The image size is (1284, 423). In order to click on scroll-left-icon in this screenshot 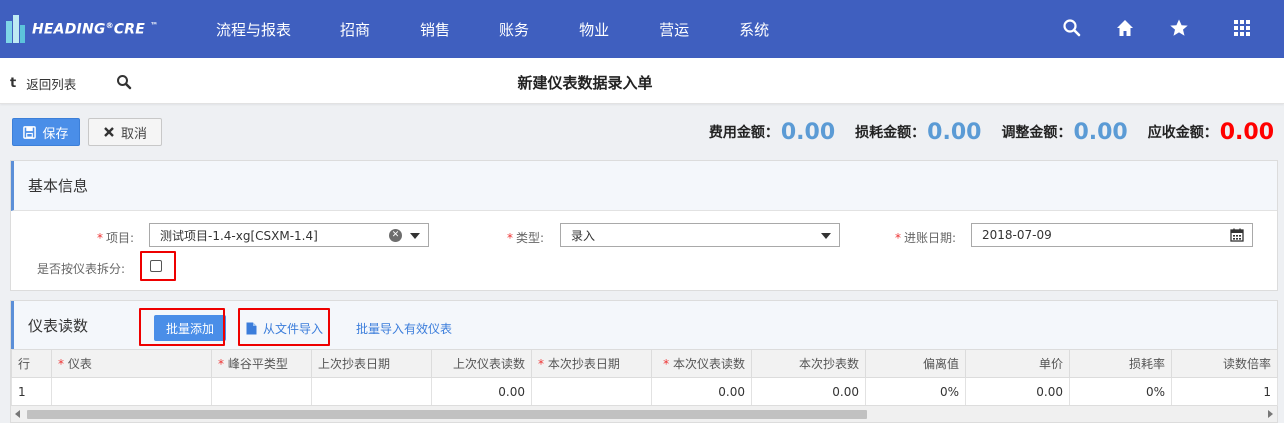, I will do `click(17, 414)`.